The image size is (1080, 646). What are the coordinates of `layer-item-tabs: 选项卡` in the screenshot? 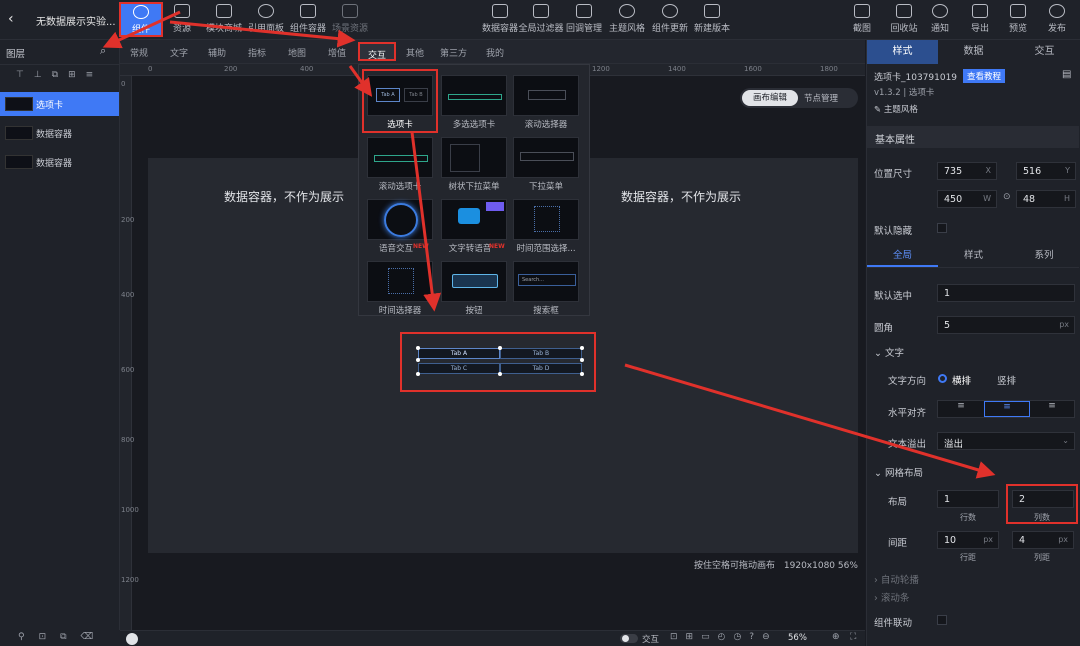 It's located at (59, 104).